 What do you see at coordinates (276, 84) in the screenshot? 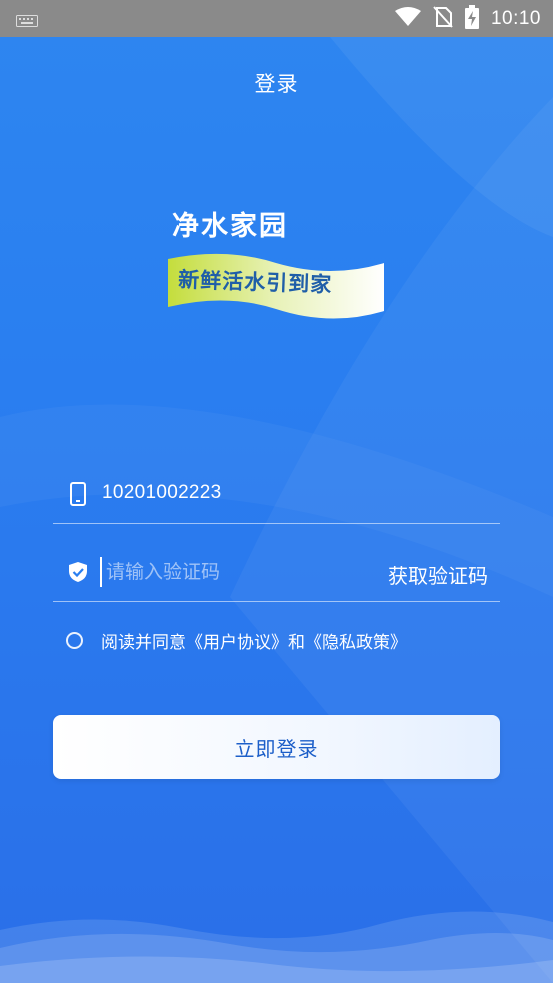
I see `page-title: 登录` at bounding box center [276, 84].